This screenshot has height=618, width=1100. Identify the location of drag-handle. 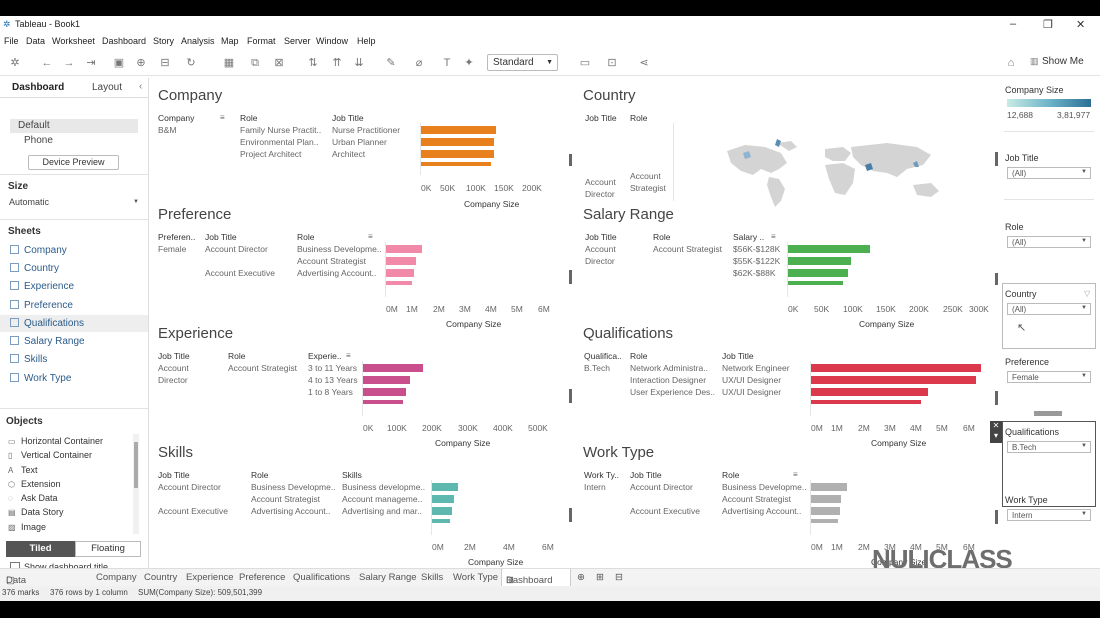
(1048, 413).